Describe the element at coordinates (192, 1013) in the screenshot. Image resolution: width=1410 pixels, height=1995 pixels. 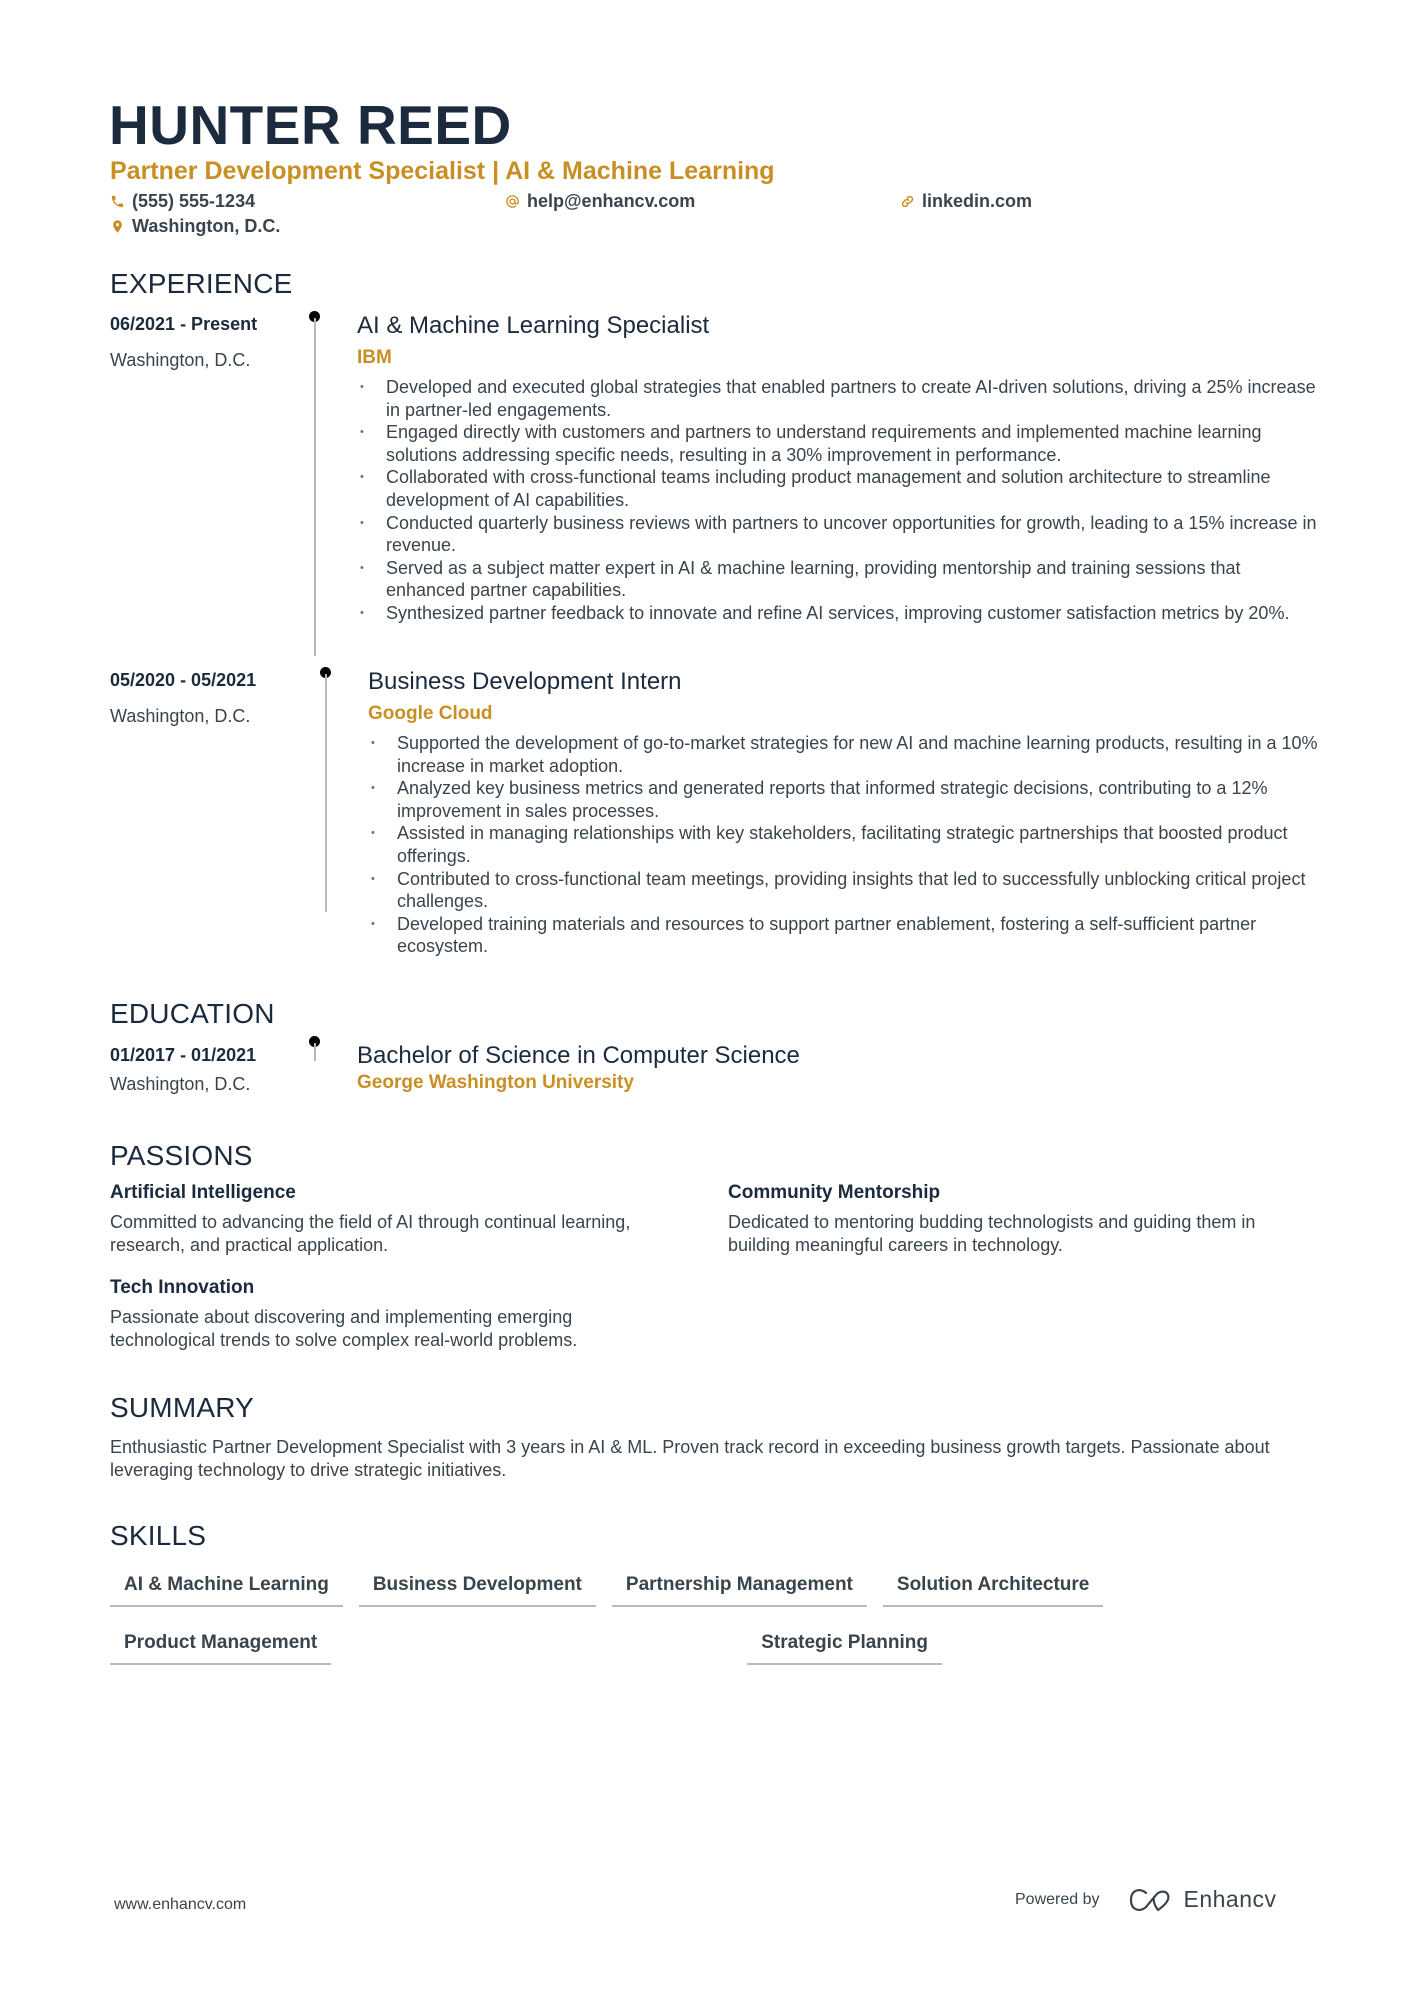
I see `education-heading: EDUCATION` at that location.